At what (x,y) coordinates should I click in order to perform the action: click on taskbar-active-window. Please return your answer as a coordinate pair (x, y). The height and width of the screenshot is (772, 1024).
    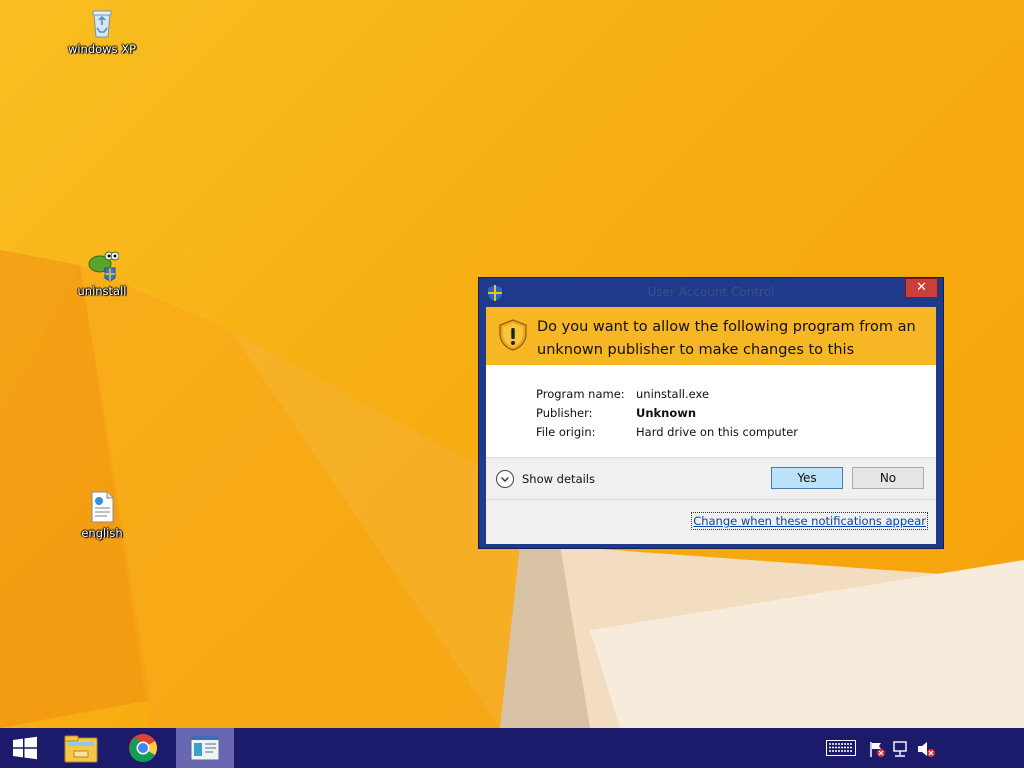
    Looking at the image, I should click on (205, 748).